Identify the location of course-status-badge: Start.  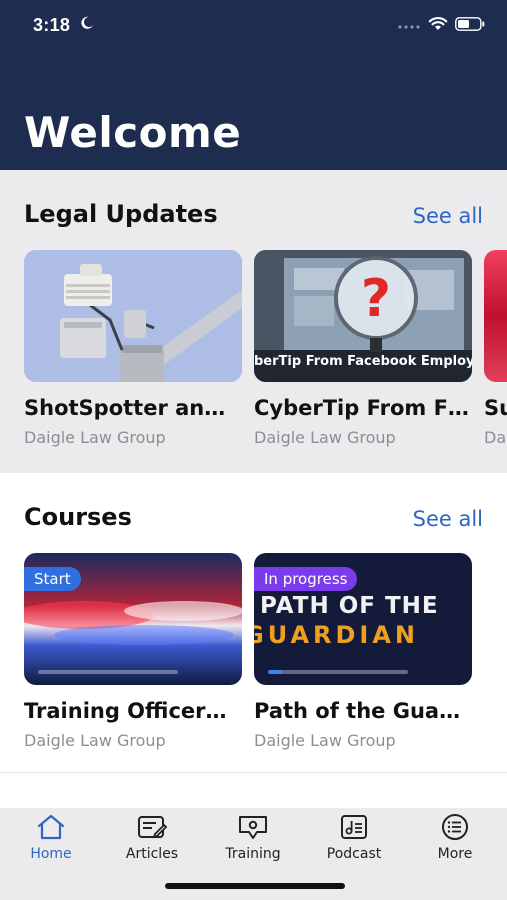
(52, 579).